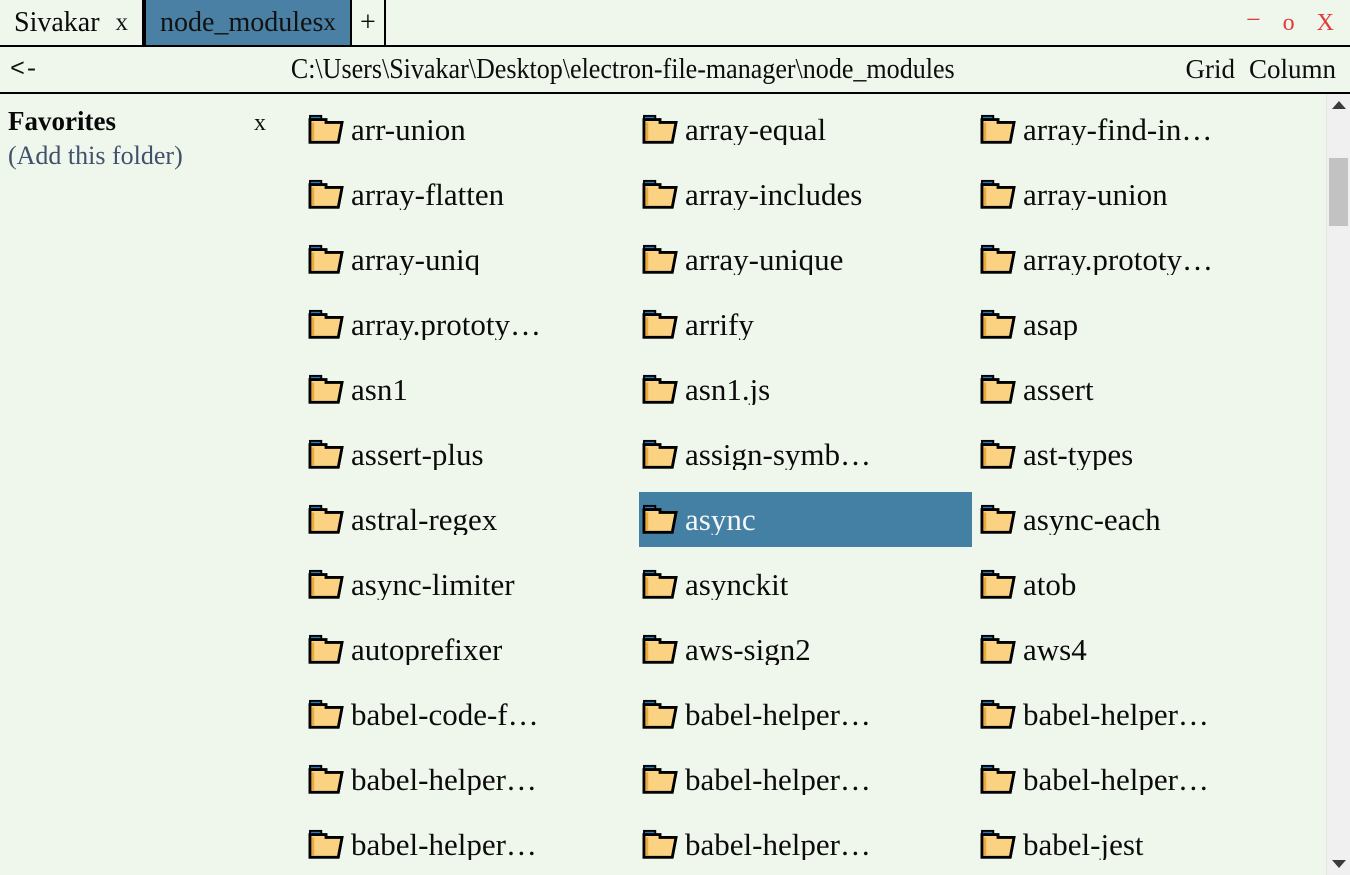 This screenshot has width=1350, height=875. What do you see at coordinates (1163, 389) in the screenshot?
I see `file-item: assert` at bounding box center [1163, 389].